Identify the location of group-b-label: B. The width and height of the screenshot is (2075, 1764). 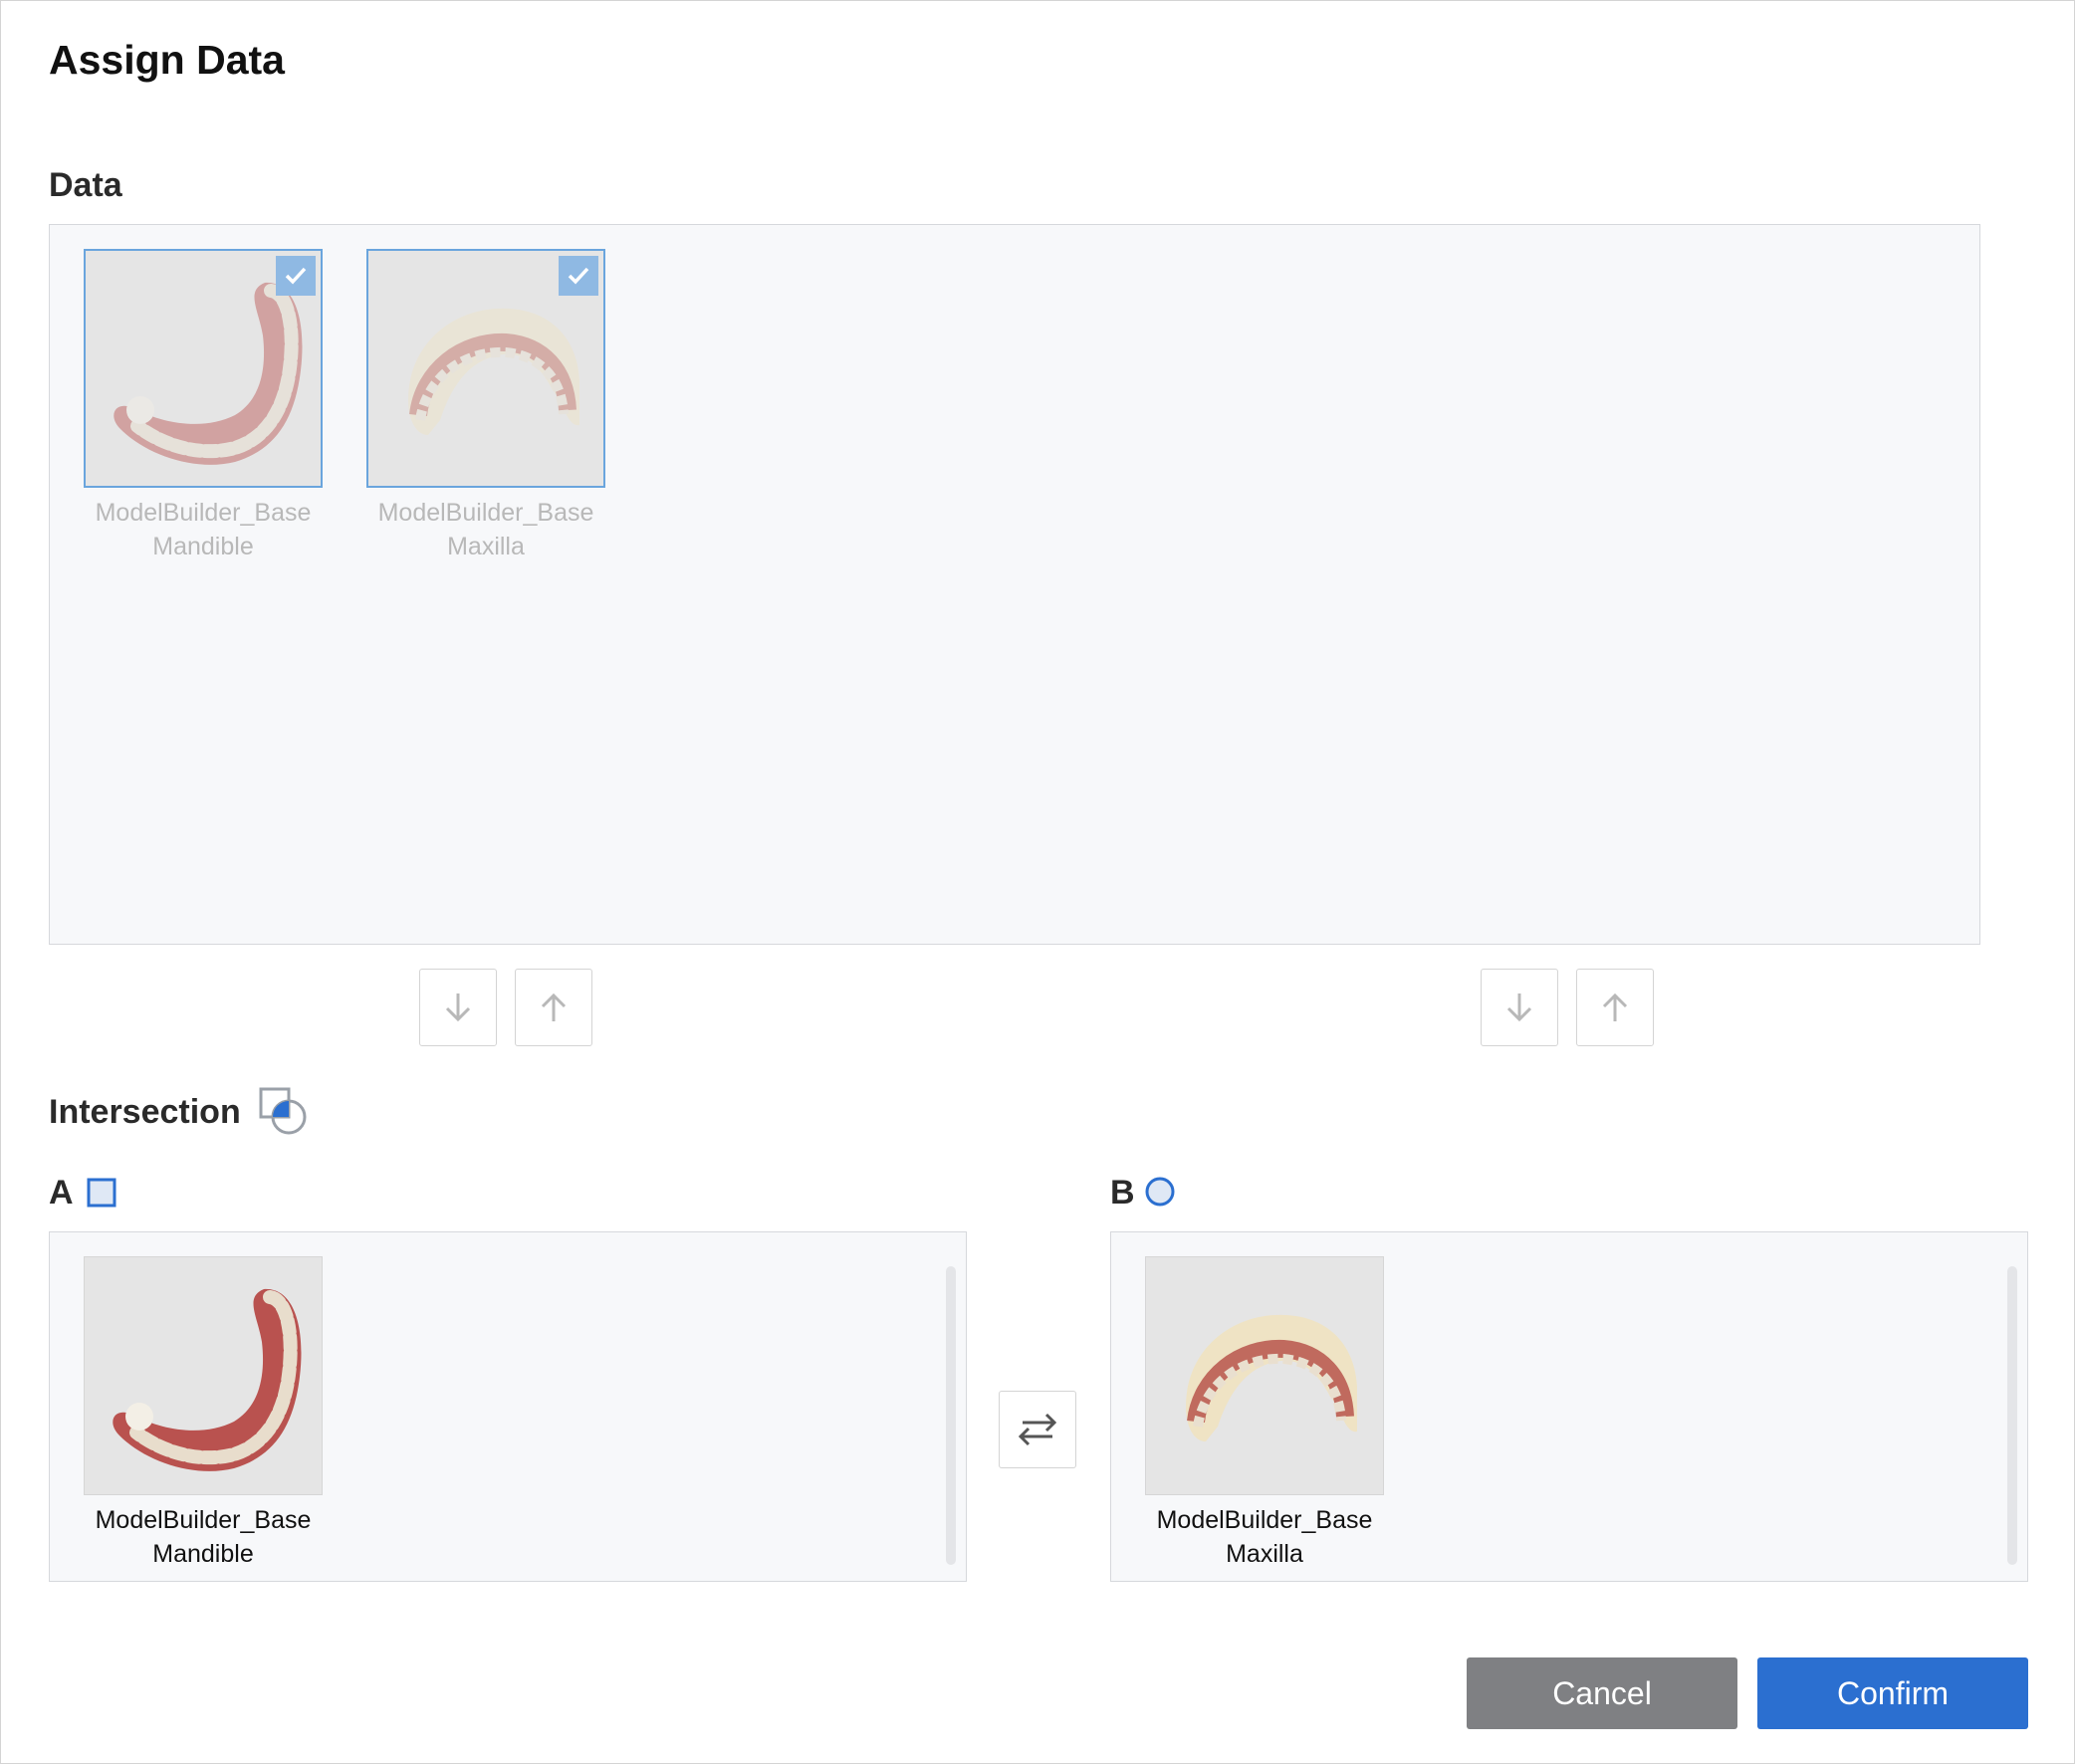
(1123, 1193).